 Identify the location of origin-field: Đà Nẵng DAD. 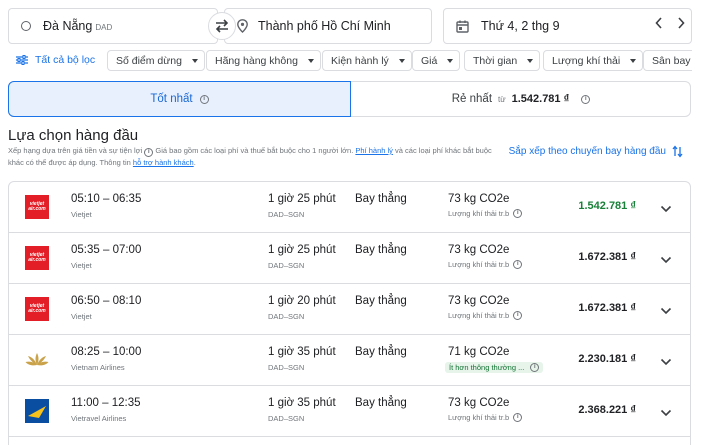
(113, 26).